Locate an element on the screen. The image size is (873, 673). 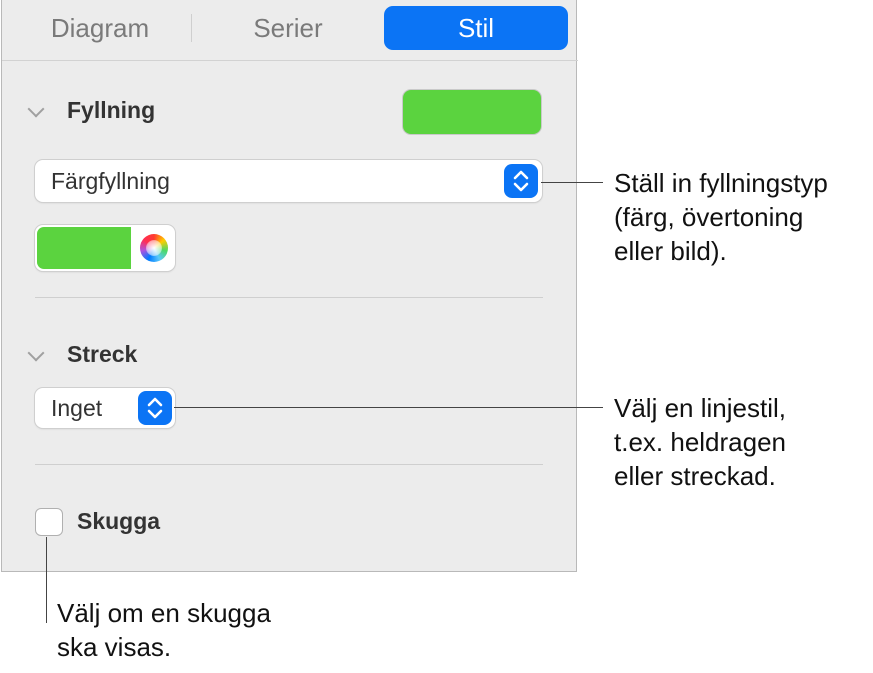
fill-color-well is located at coordinates (105, 248).